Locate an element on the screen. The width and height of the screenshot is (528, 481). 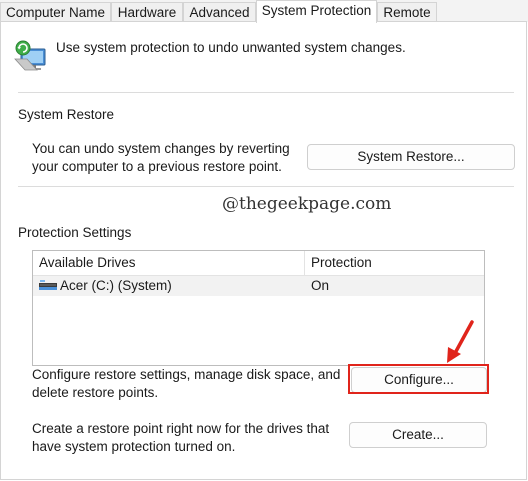
watermark: @thegeekpage.com is located at coordinates (307, 204).